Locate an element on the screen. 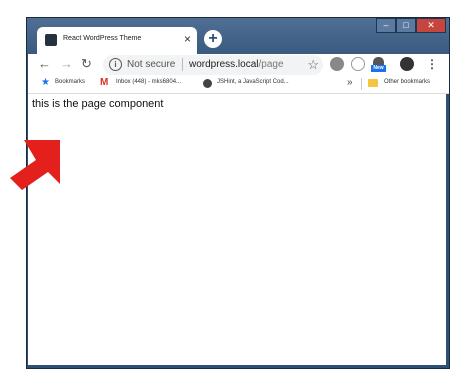 The image size is (474, 385). page-text: this is the page component is located at coordinates (98, 104).